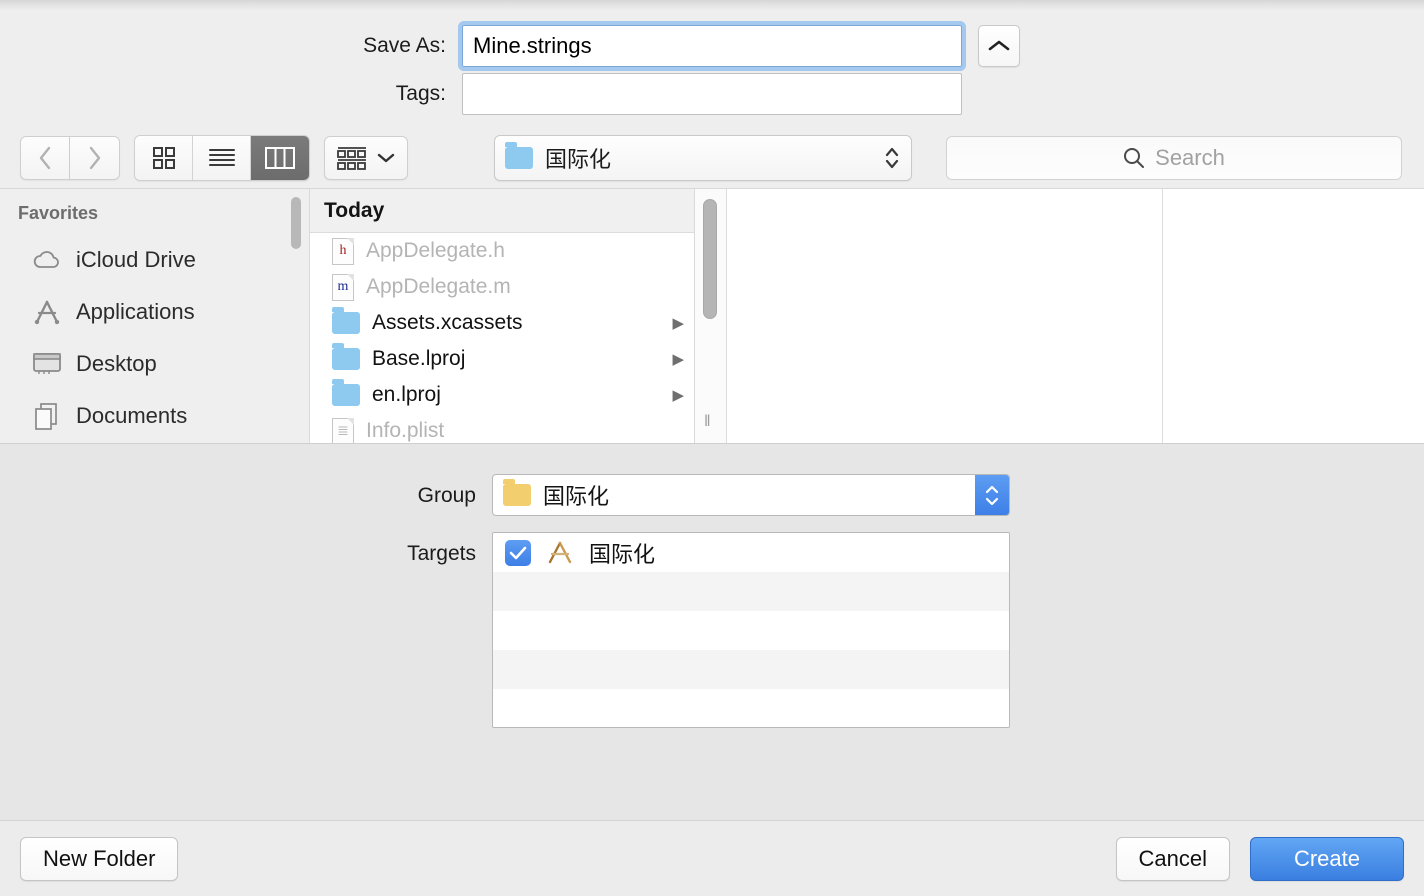 The height and width of the screenshot is (896, 1424). What do you see at coordinates (710, 259) in the screenshot?
I see `scrollbar-thumb` at bounding box center [710, 259].